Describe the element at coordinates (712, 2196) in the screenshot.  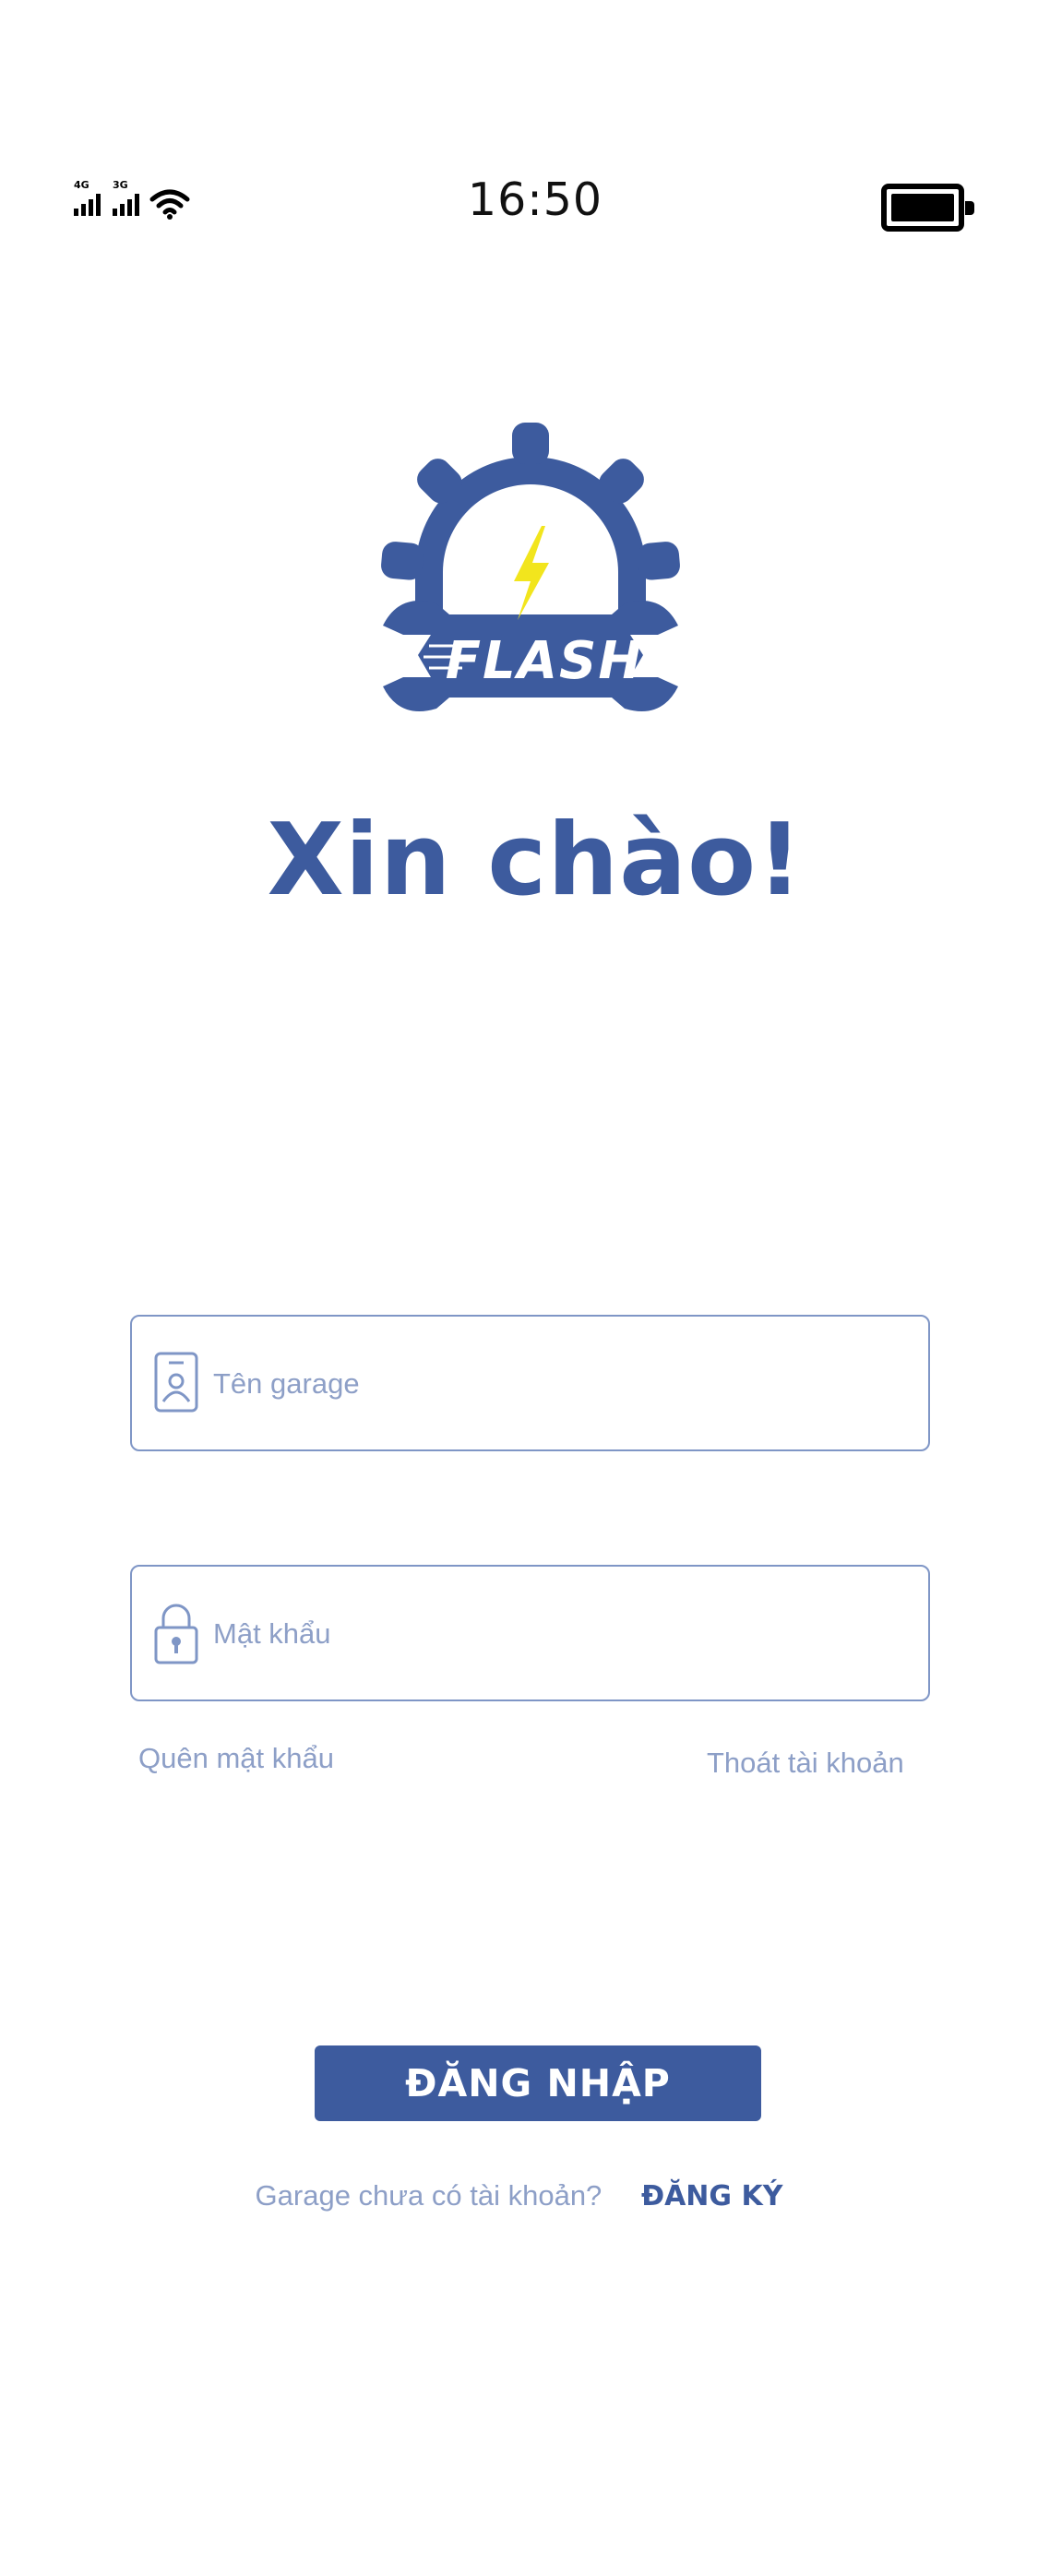
I see `register-link: ĐĂNG KÝ` at that location.